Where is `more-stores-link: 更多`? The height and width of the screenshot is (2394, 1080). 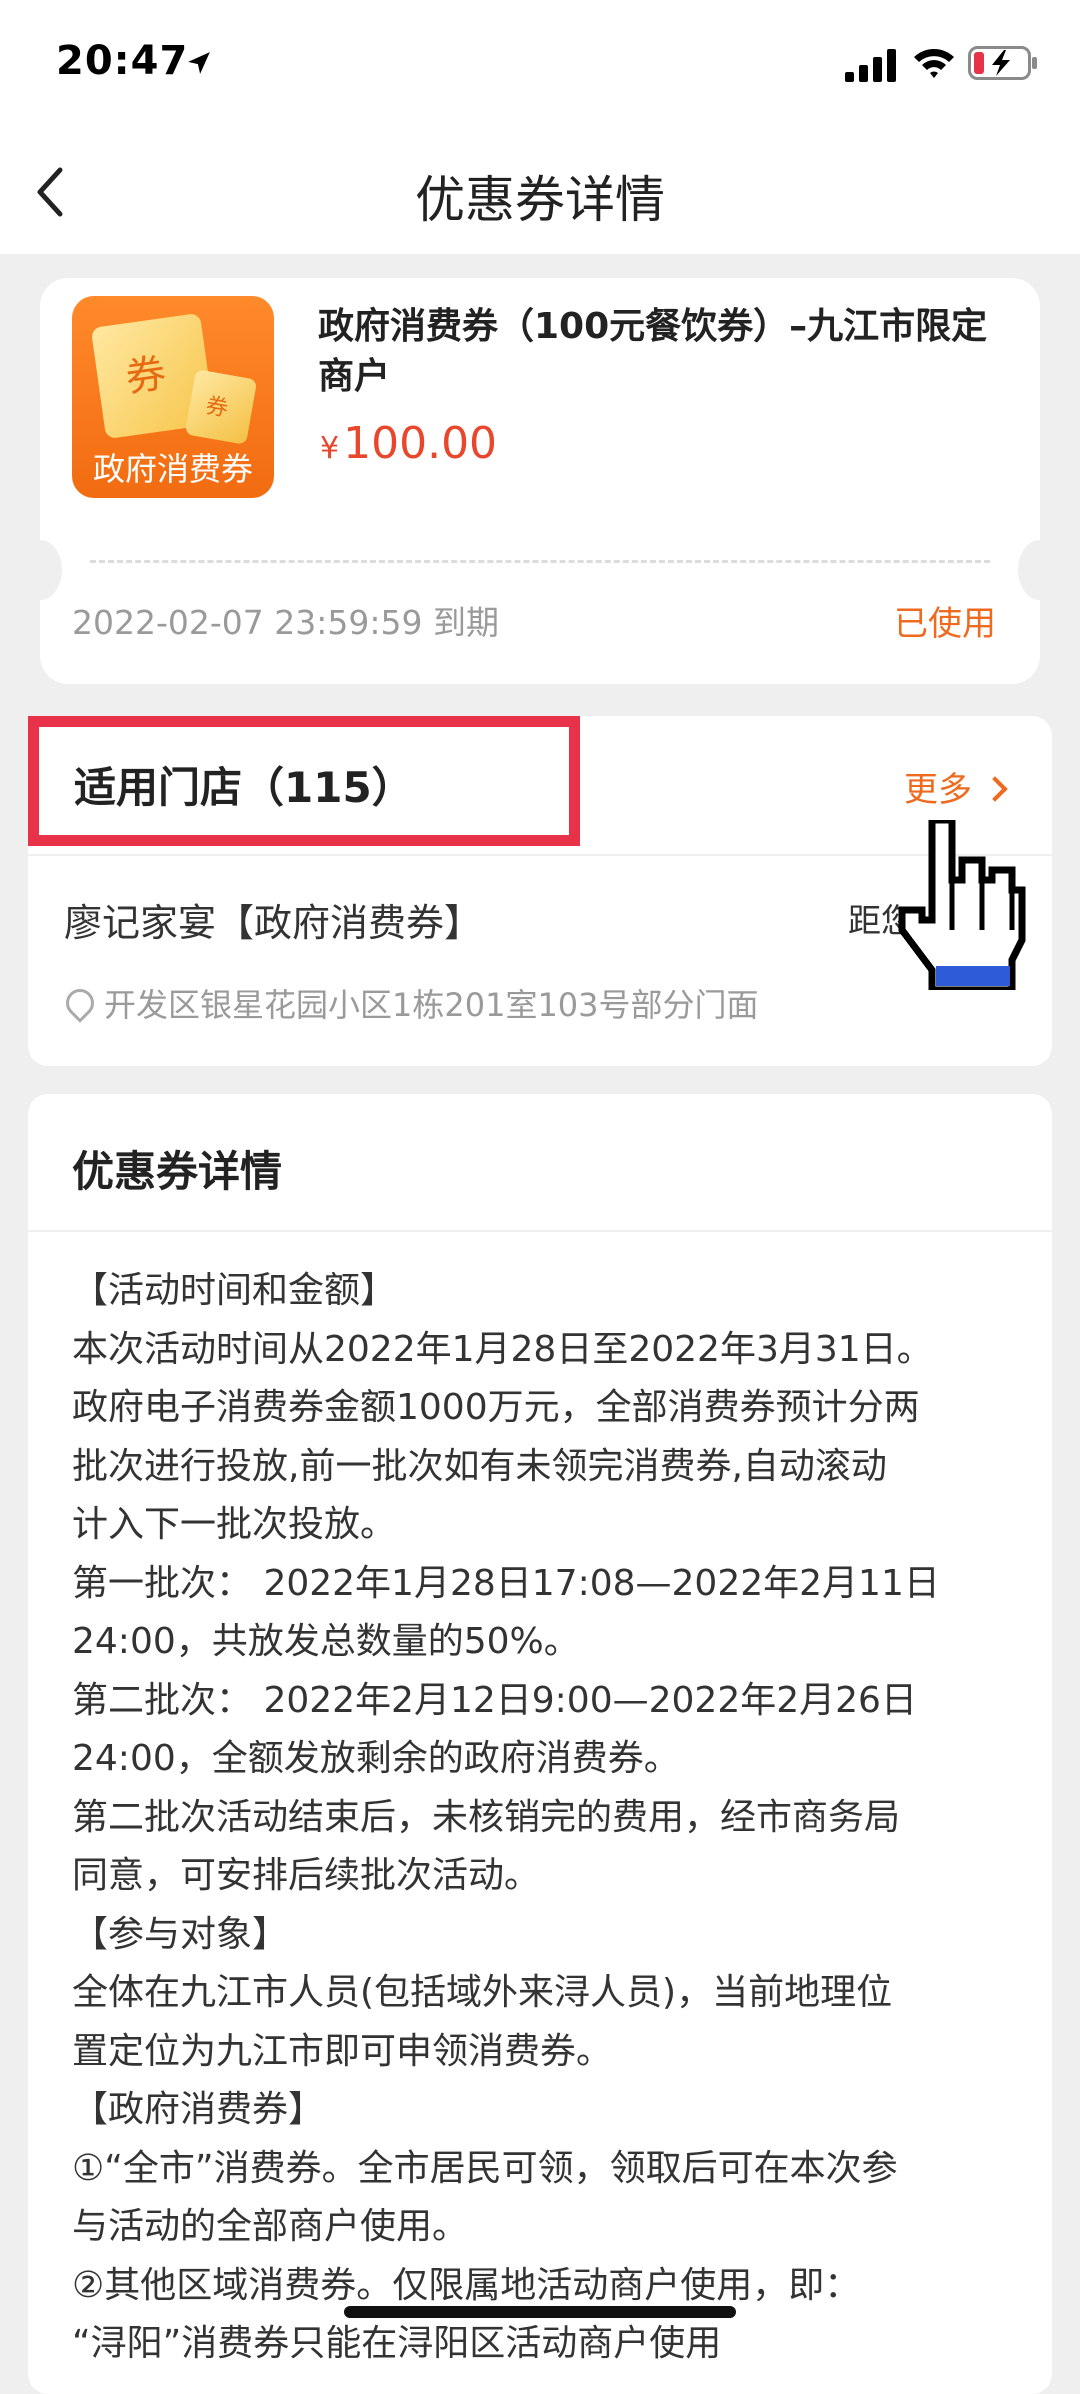
more-stores-link: 更多 is located at coordinates (956, 786).